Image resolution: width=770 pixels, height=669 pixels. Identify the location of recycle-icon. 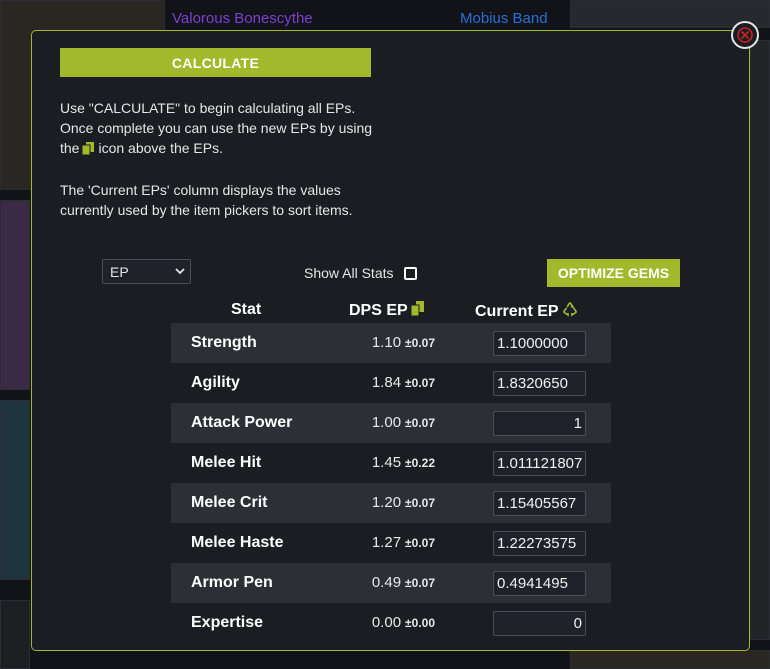
(570, 311).